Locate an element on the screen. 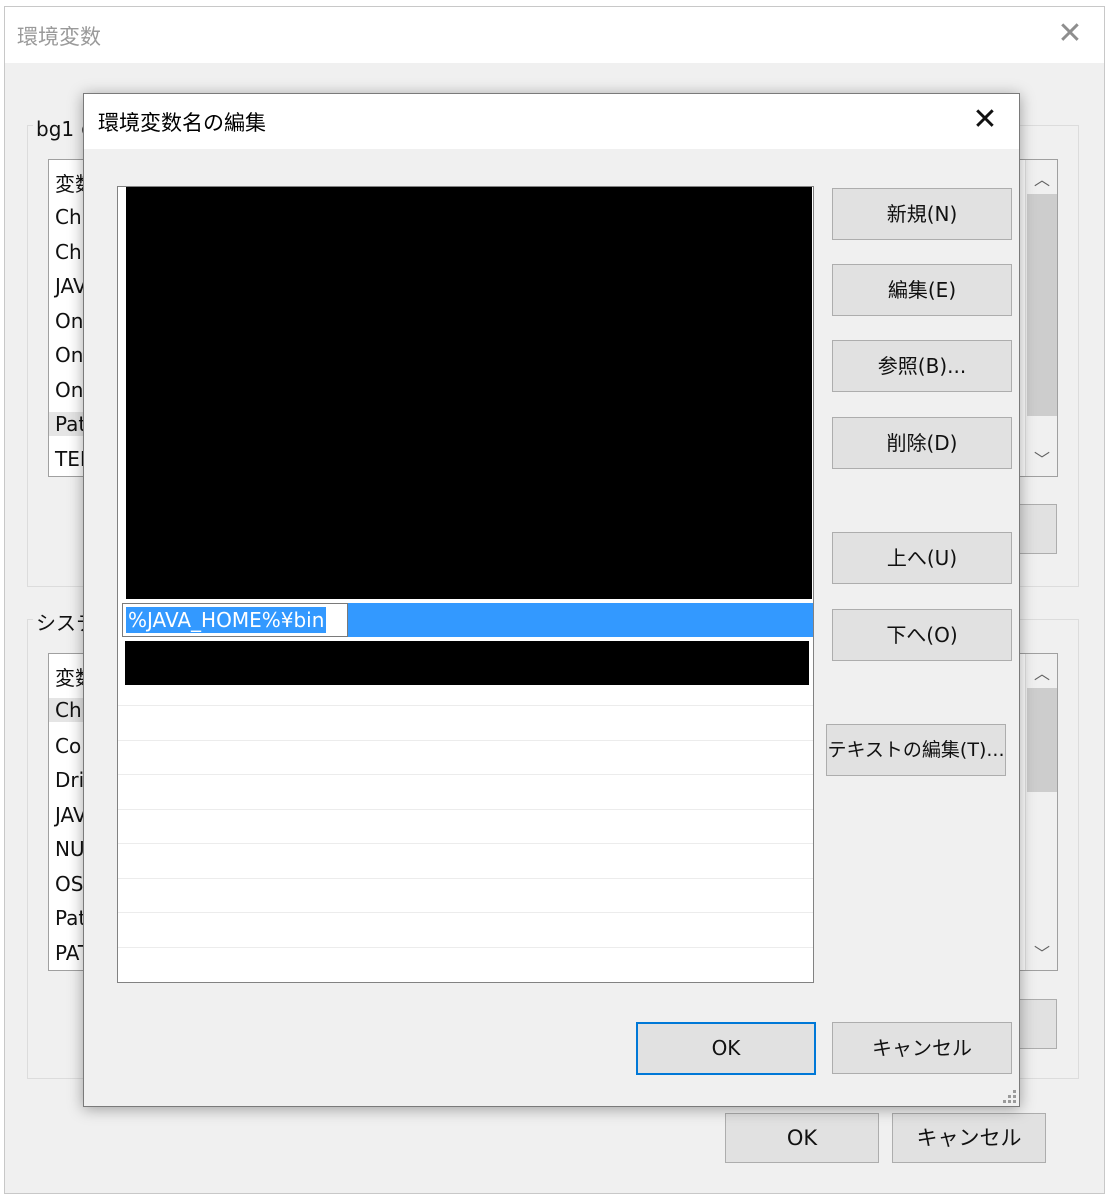  path-edit-value: %JAVA_HOME%¥bin is located at coordinates (226, 620).